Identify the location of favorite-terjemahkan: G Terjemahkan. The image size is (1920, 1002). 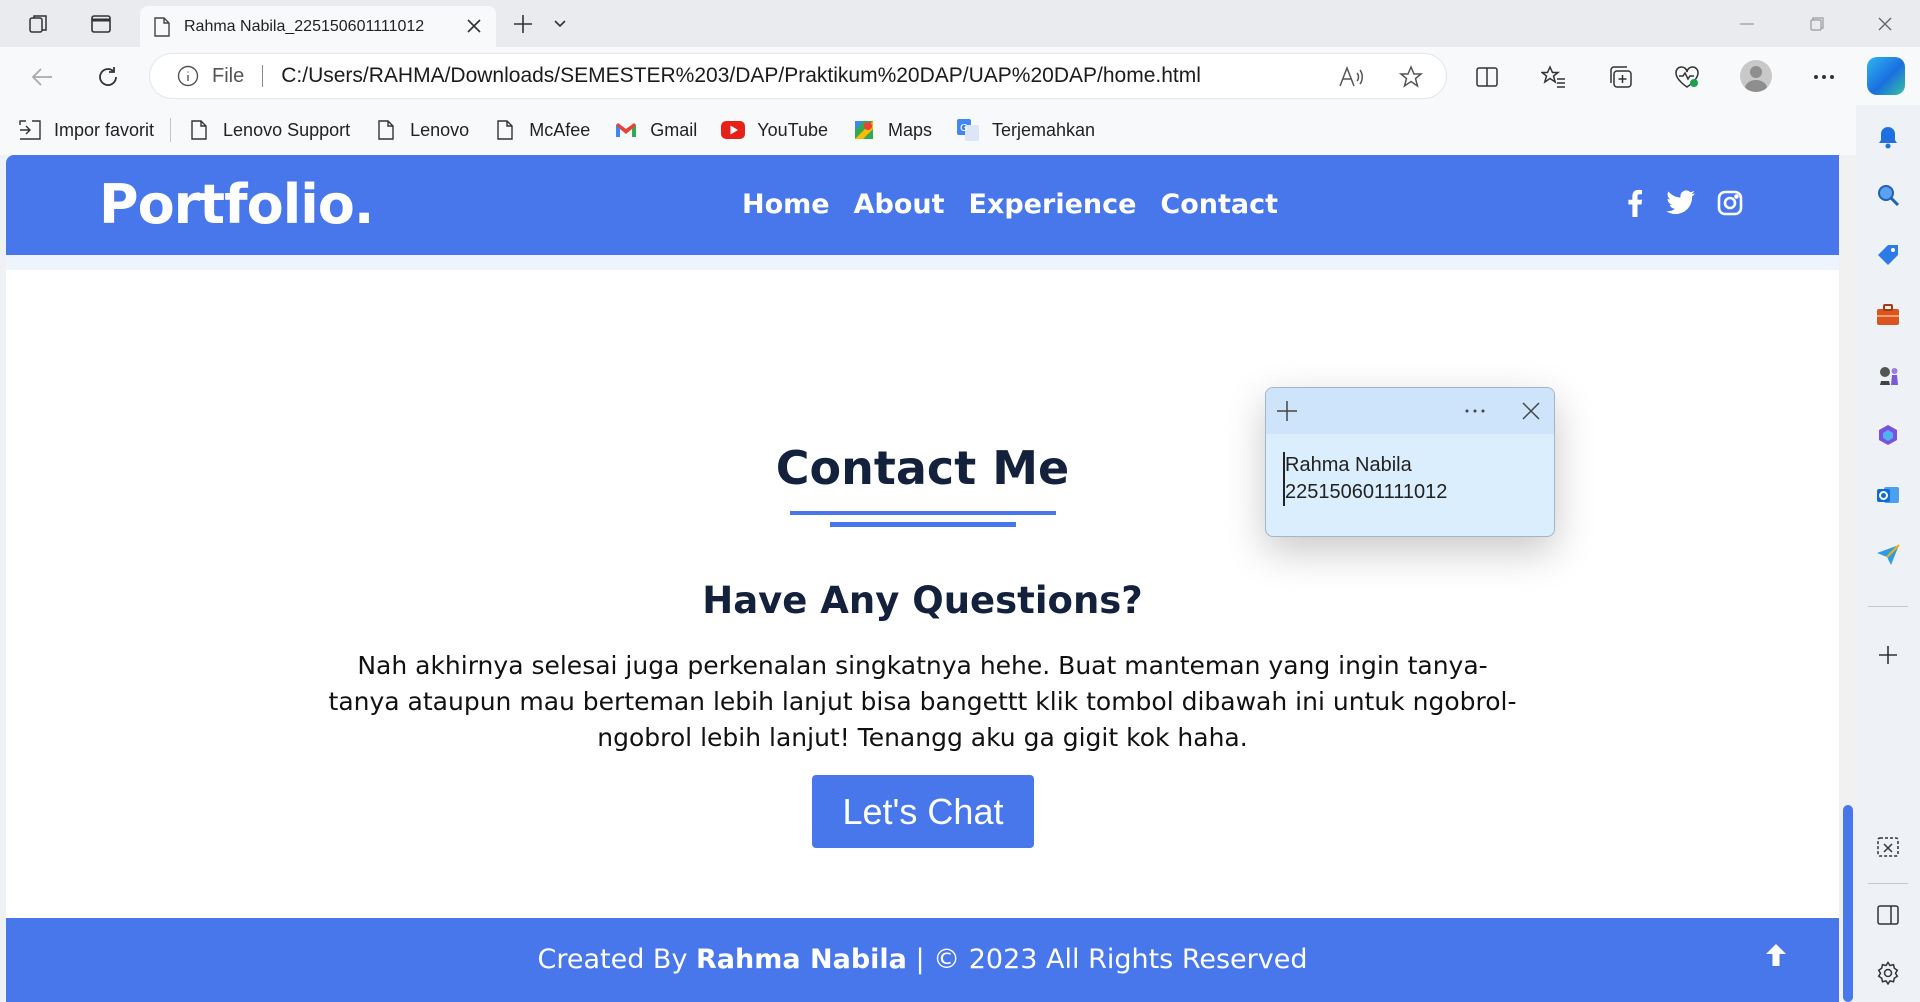
(1025, 130).